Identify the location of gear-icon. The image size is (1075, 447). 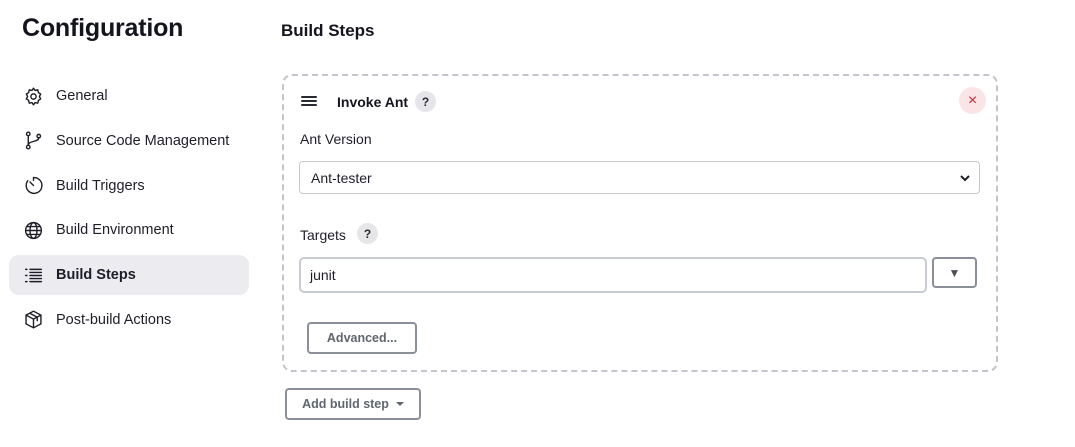
(33, 96).